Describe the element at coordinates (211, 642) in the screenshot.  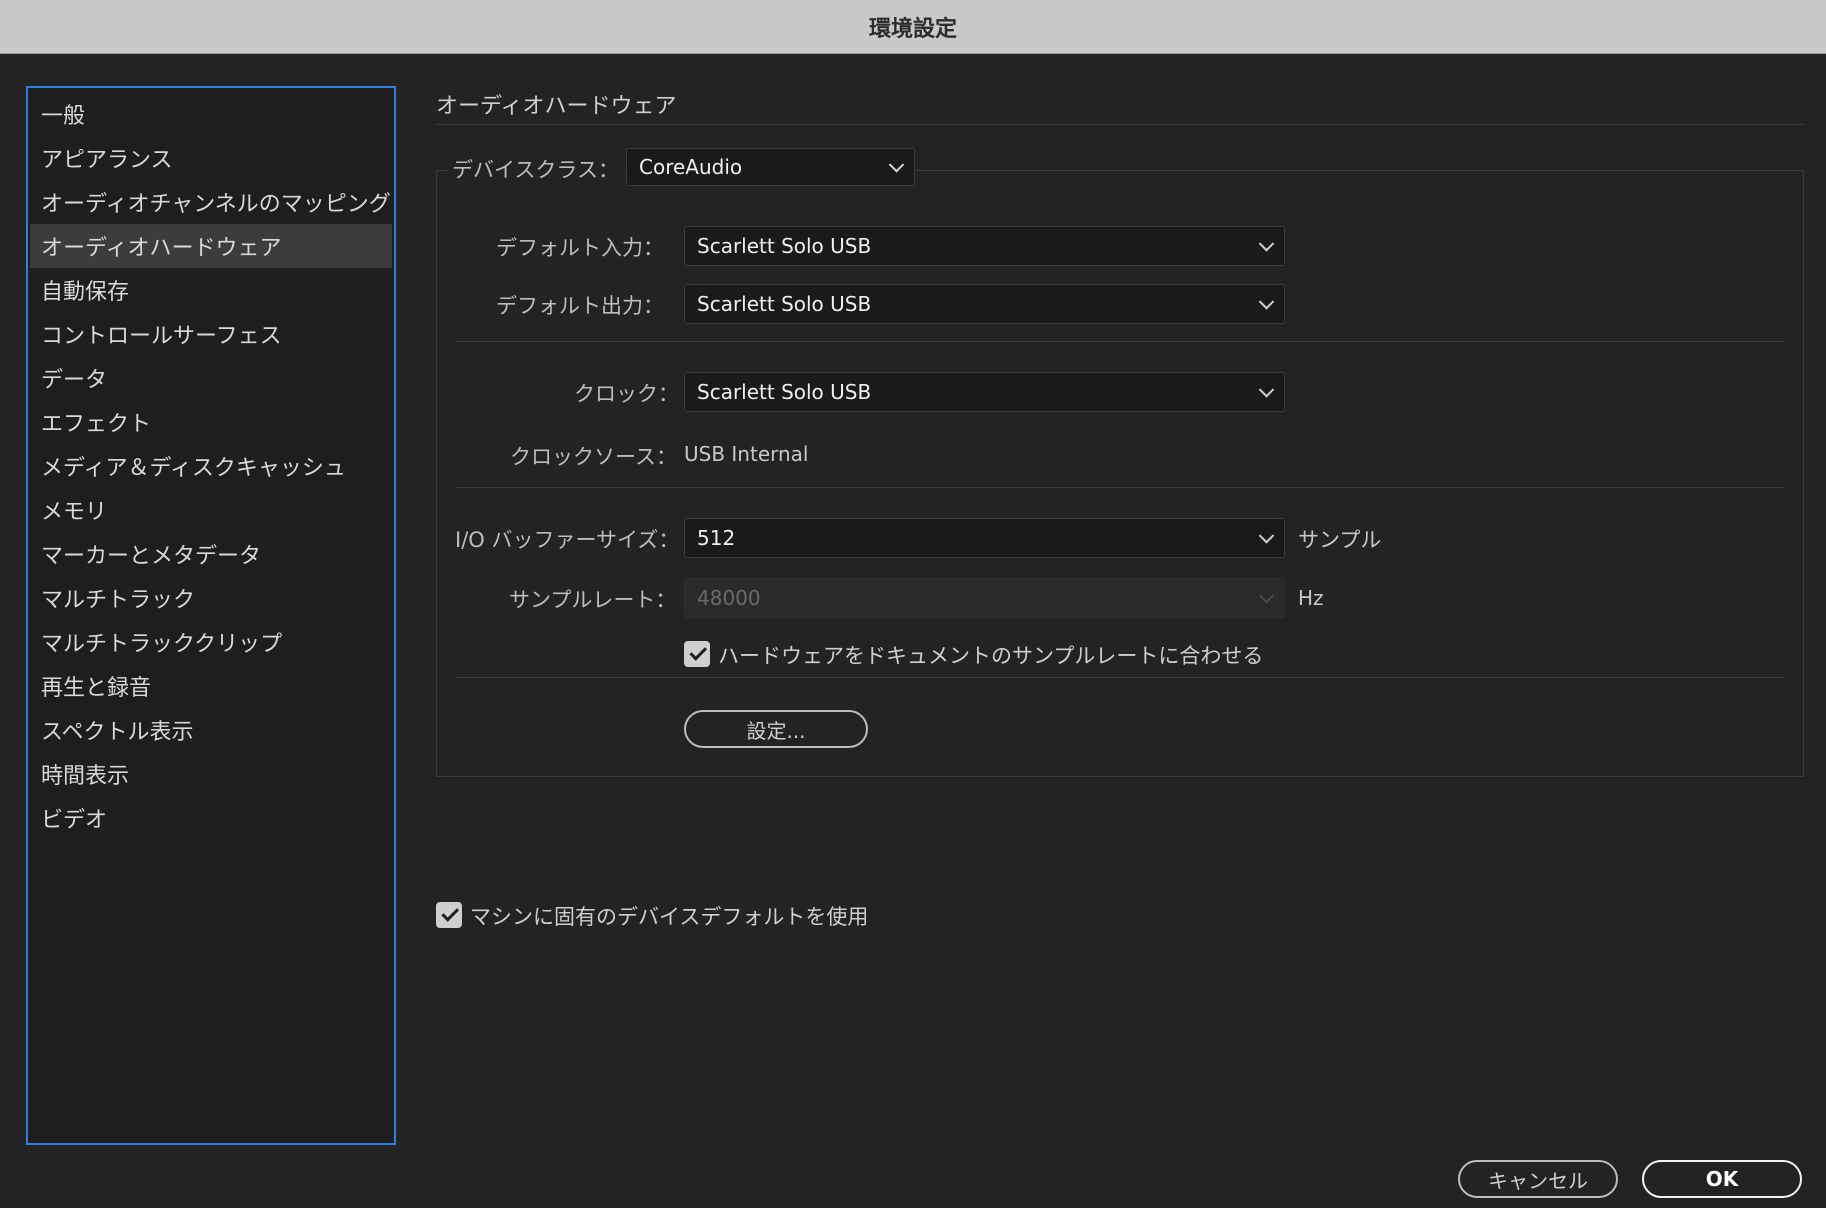
I see `sidebar-item-multitrack-clips: マルチトラッククリップ` at that location.